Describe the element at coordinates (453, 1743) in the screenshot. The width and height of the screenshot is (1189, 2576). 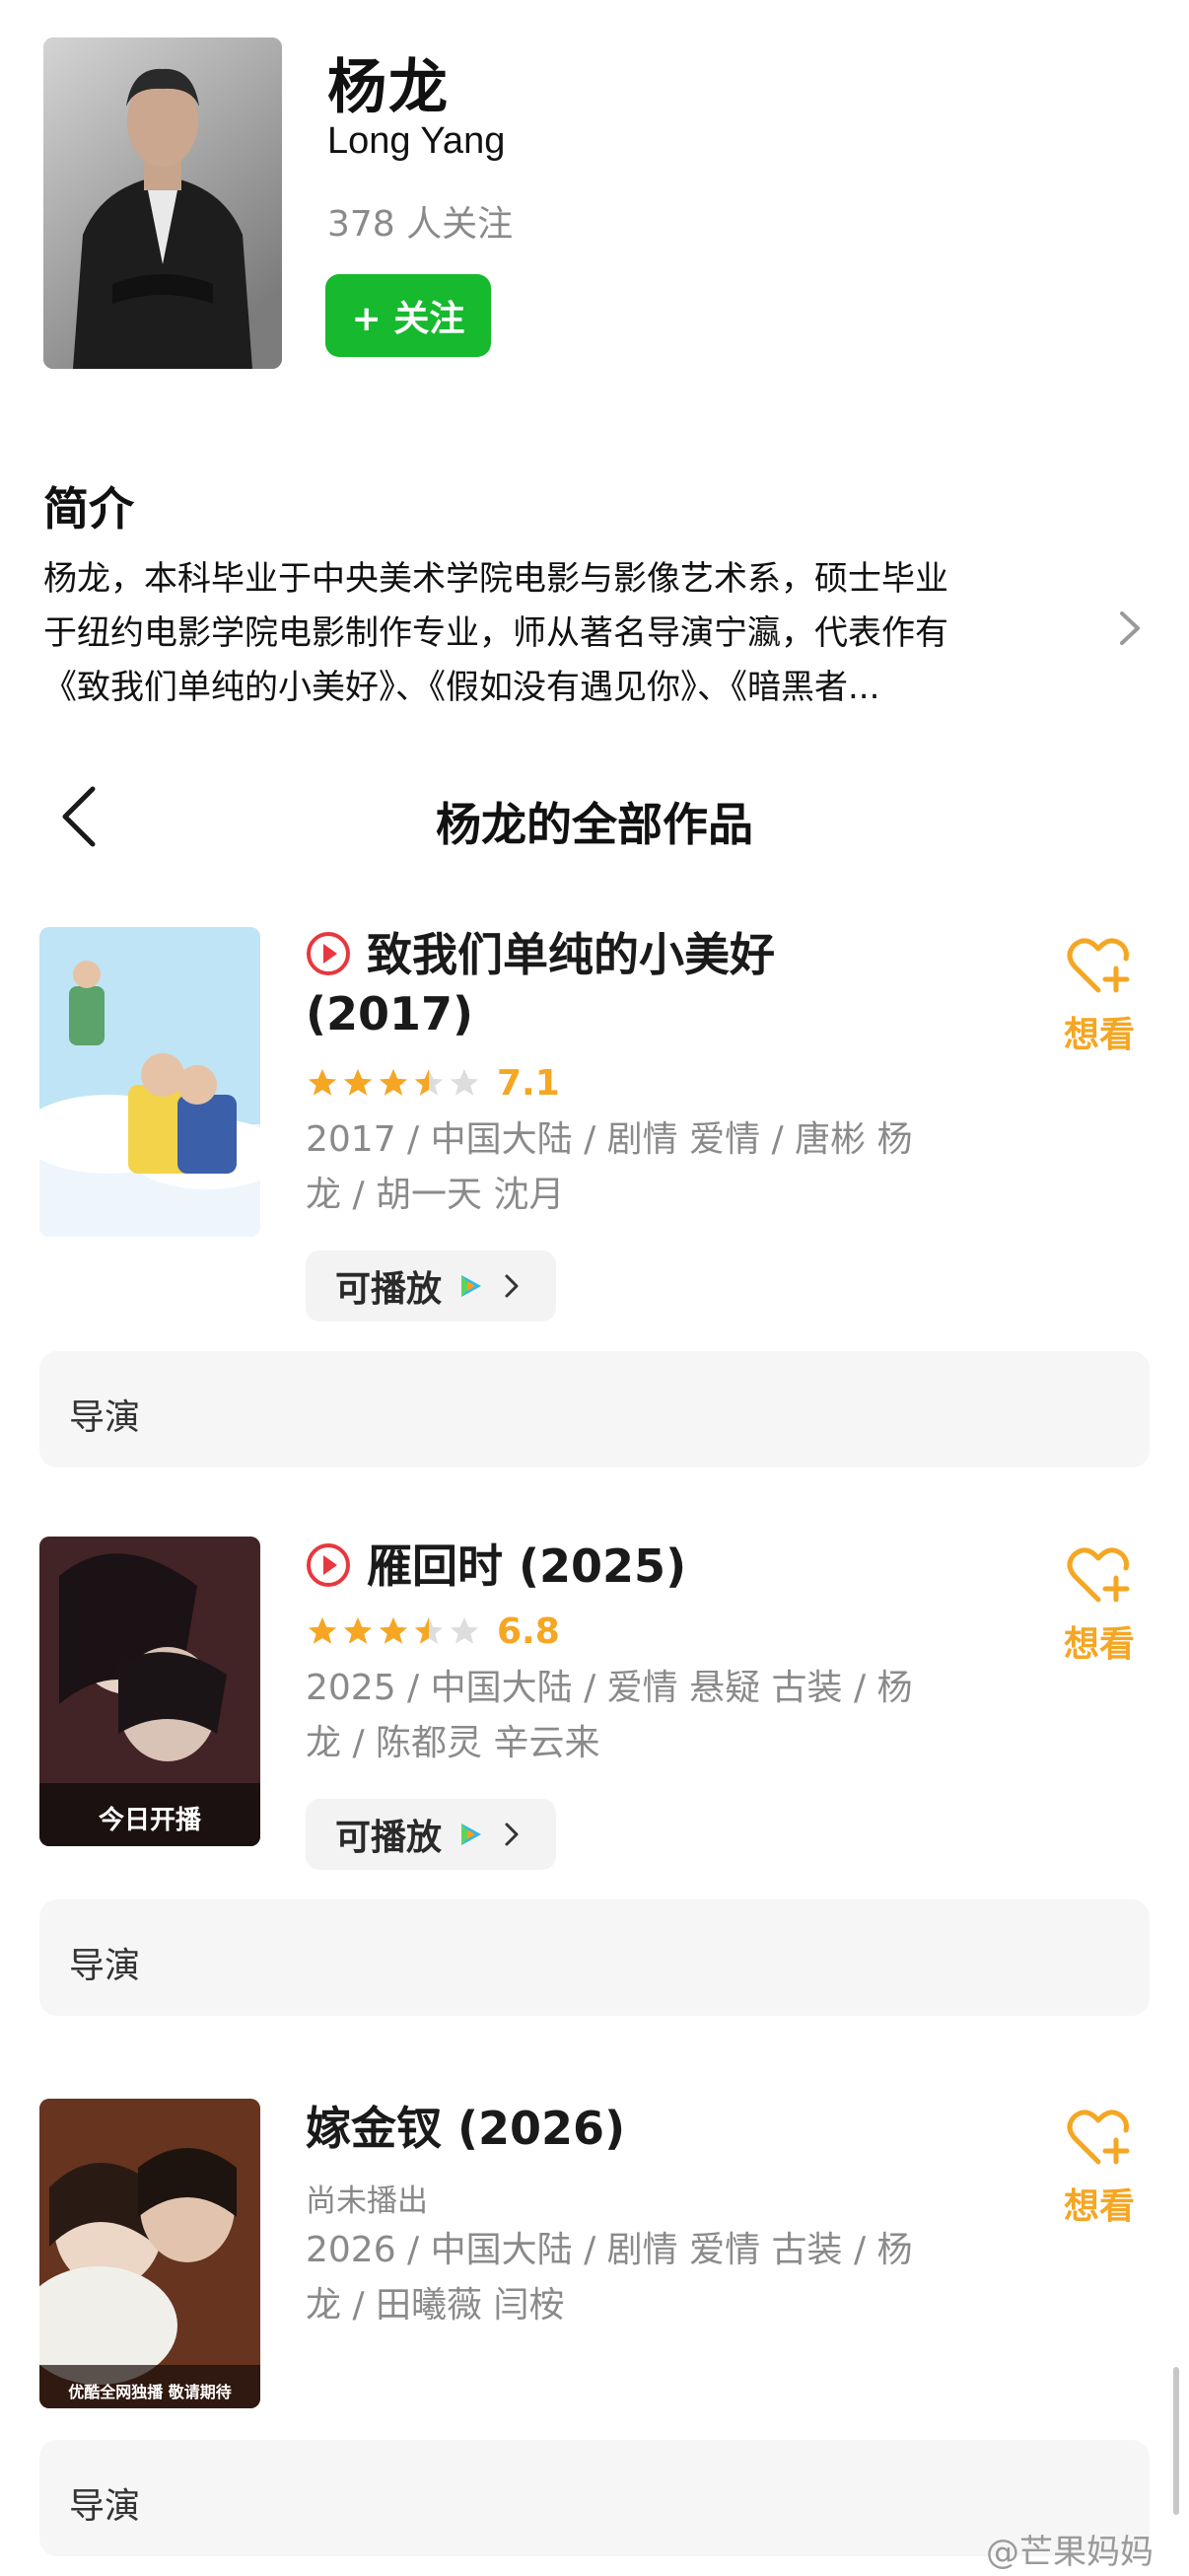
I see `meta-line: 龙 / 陈都灵 辛云来` at that location.